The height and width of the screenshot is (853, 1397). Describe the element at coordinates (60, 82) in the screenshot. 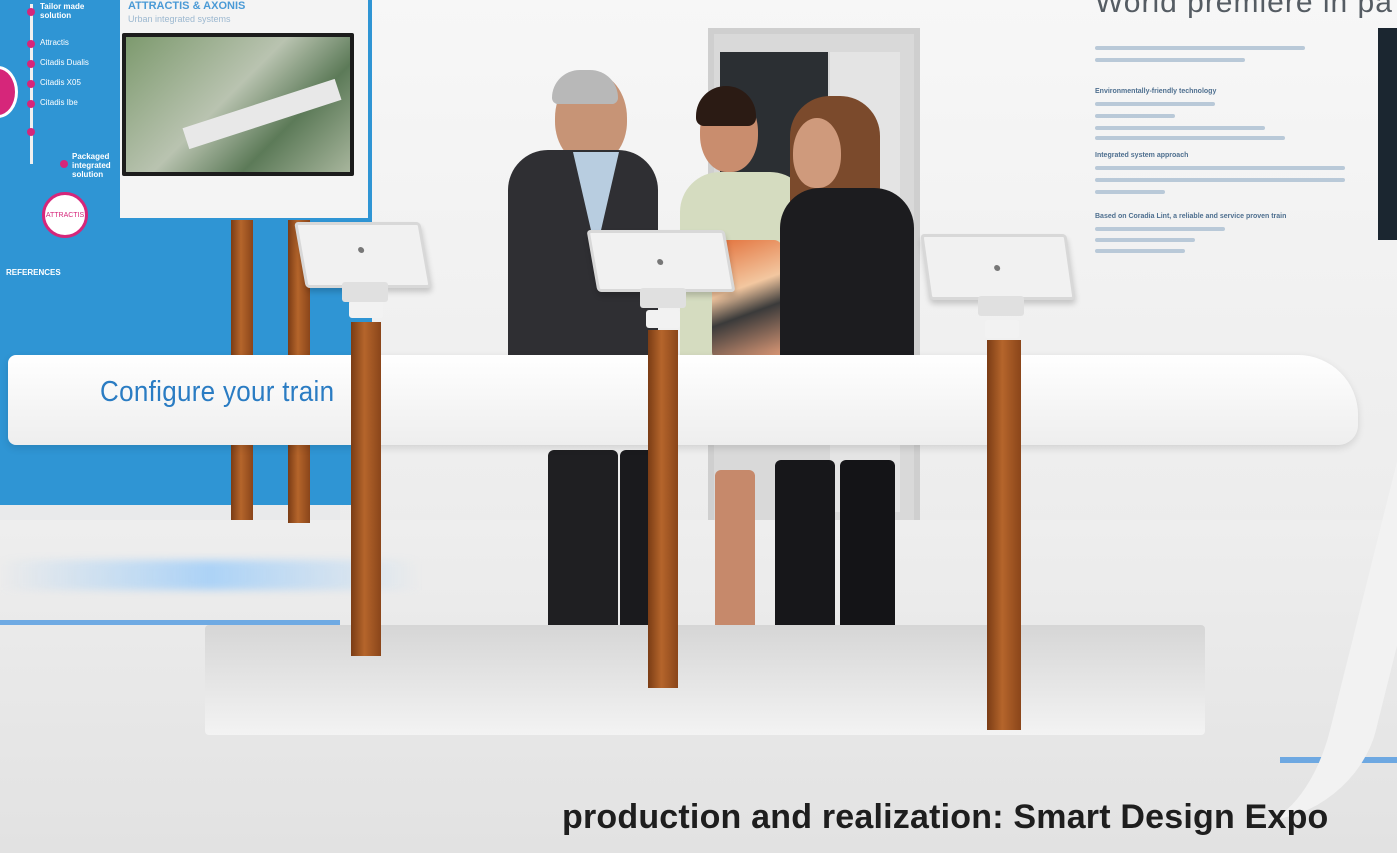

I see `timeline-item: Citadis X05` at that location.